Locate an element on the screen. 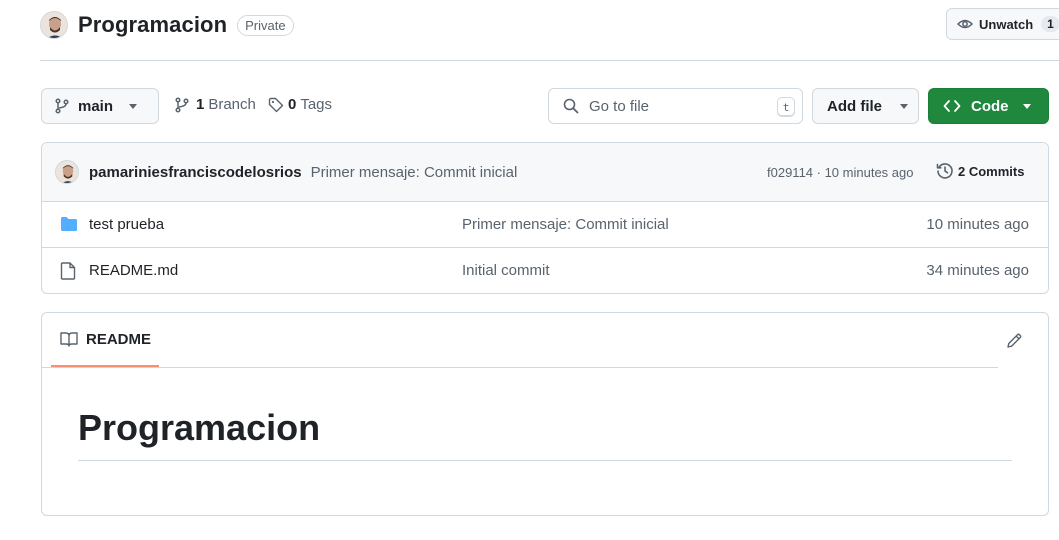  table-row: README.md Initial commit 34 minutes ago is located at coordinates (545, 270).